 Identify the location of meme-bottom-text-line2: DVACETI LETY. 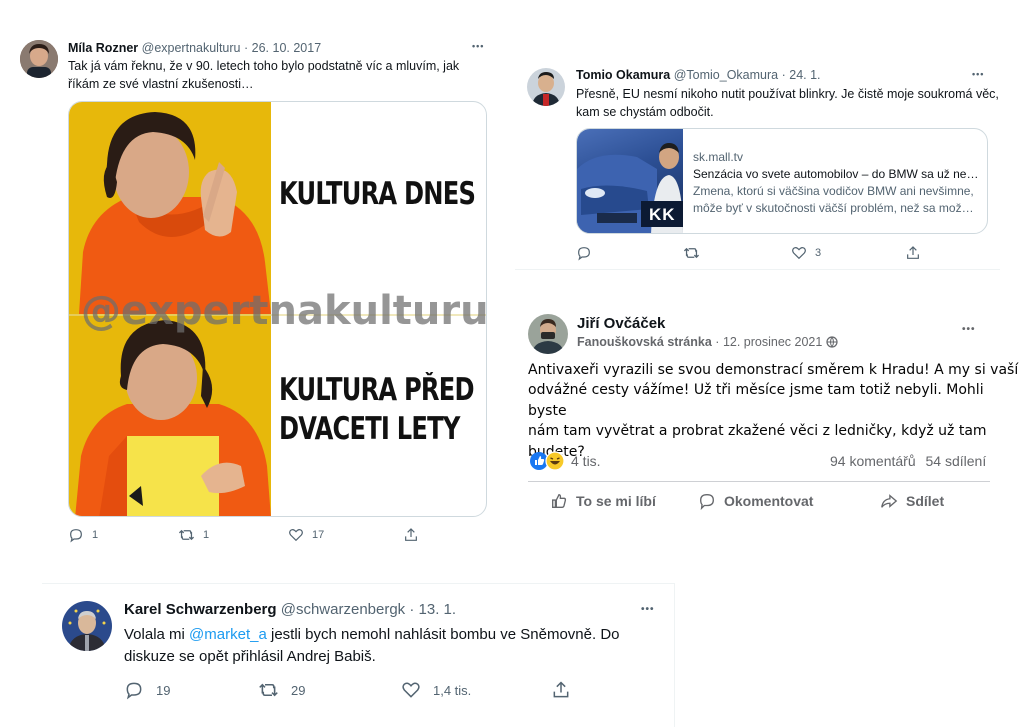
(369, 429).